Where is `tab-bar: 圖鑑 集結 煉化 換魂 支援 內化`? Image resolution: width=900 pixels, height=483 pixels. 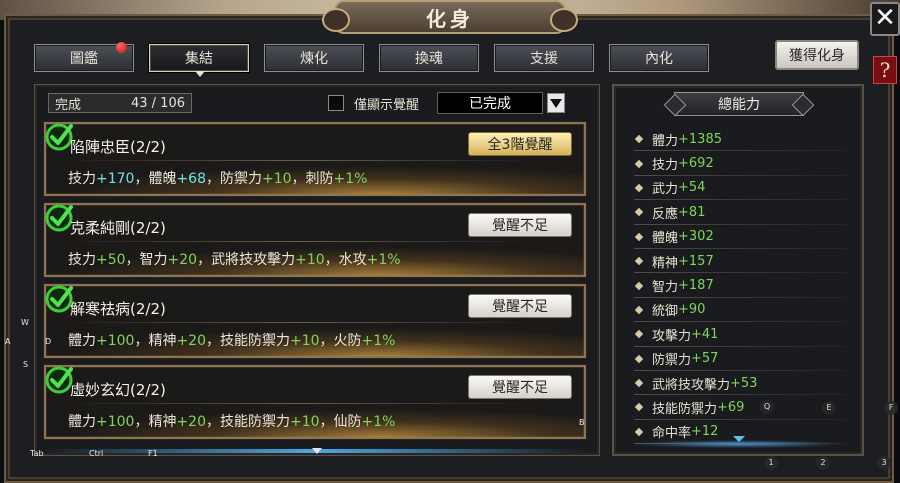 tab-bar: 圖鑑 集結 煉化 換魂 支援 內化 is located at coordinates (379, 59).